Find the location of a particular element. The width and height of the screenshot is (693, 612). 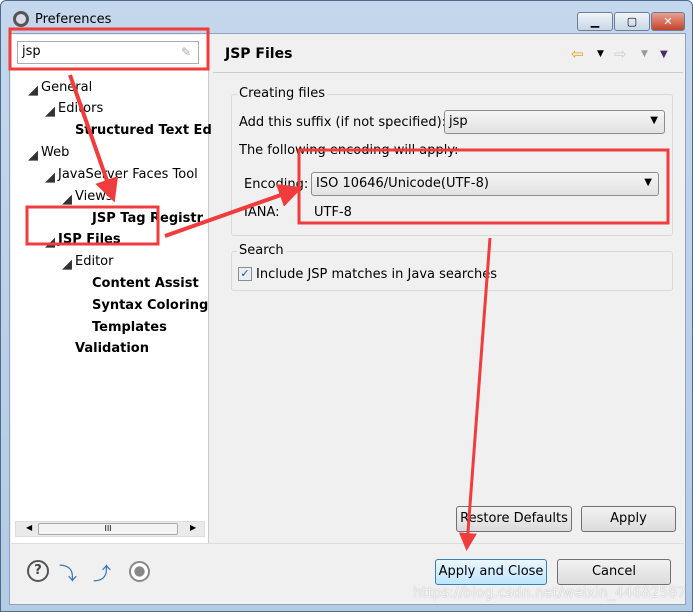

annotation-box-search is located at coordinates (109, 49).